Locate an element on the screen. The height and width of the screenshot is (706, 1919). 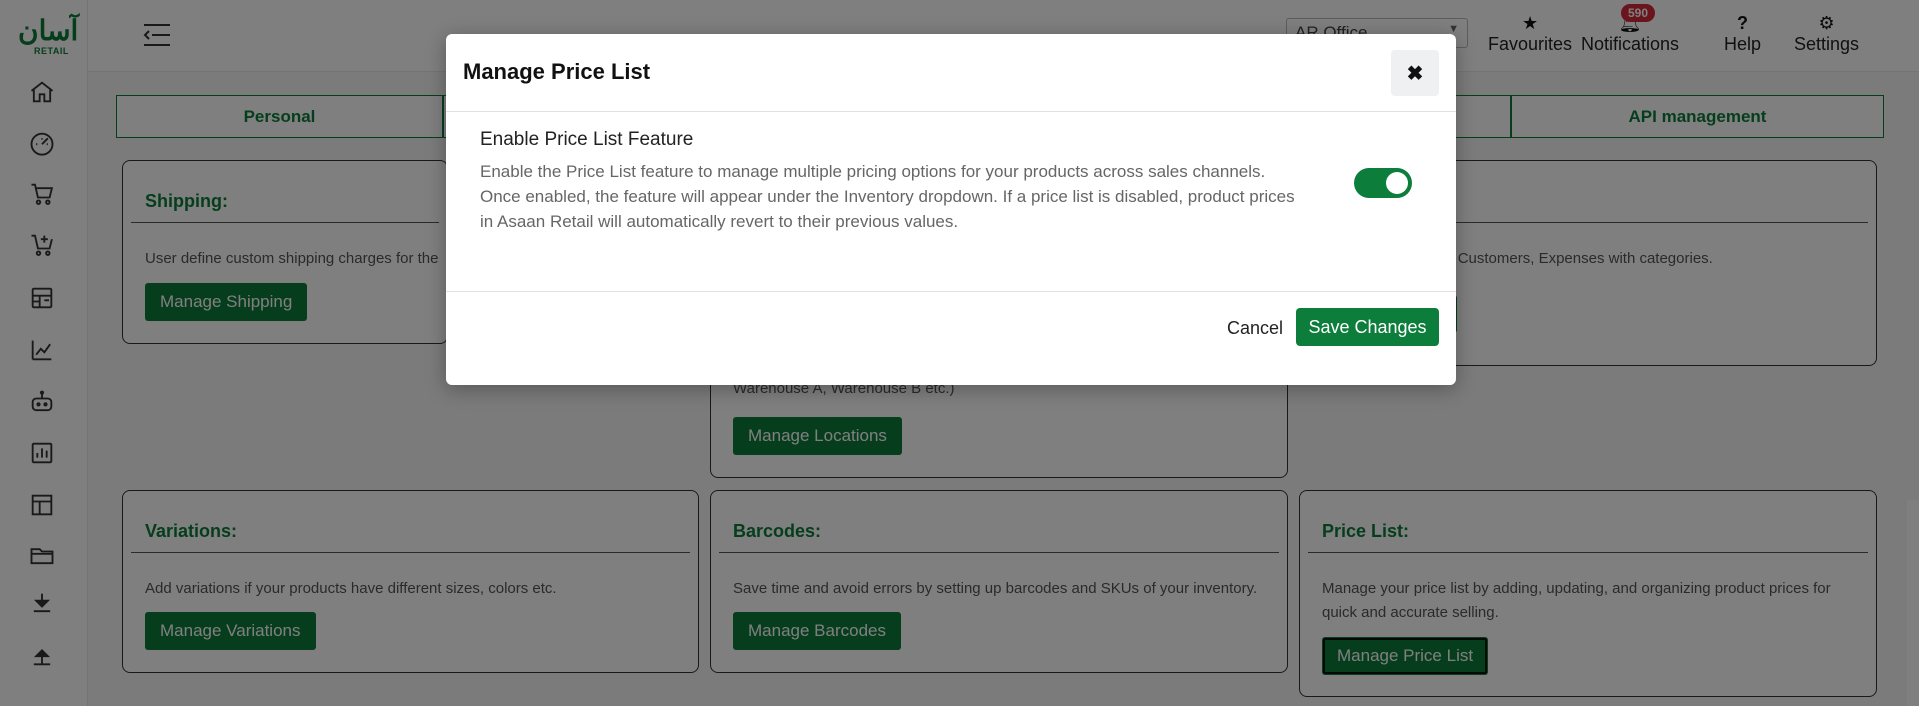
price-list-toggle is located at coordinates (1383, 183).